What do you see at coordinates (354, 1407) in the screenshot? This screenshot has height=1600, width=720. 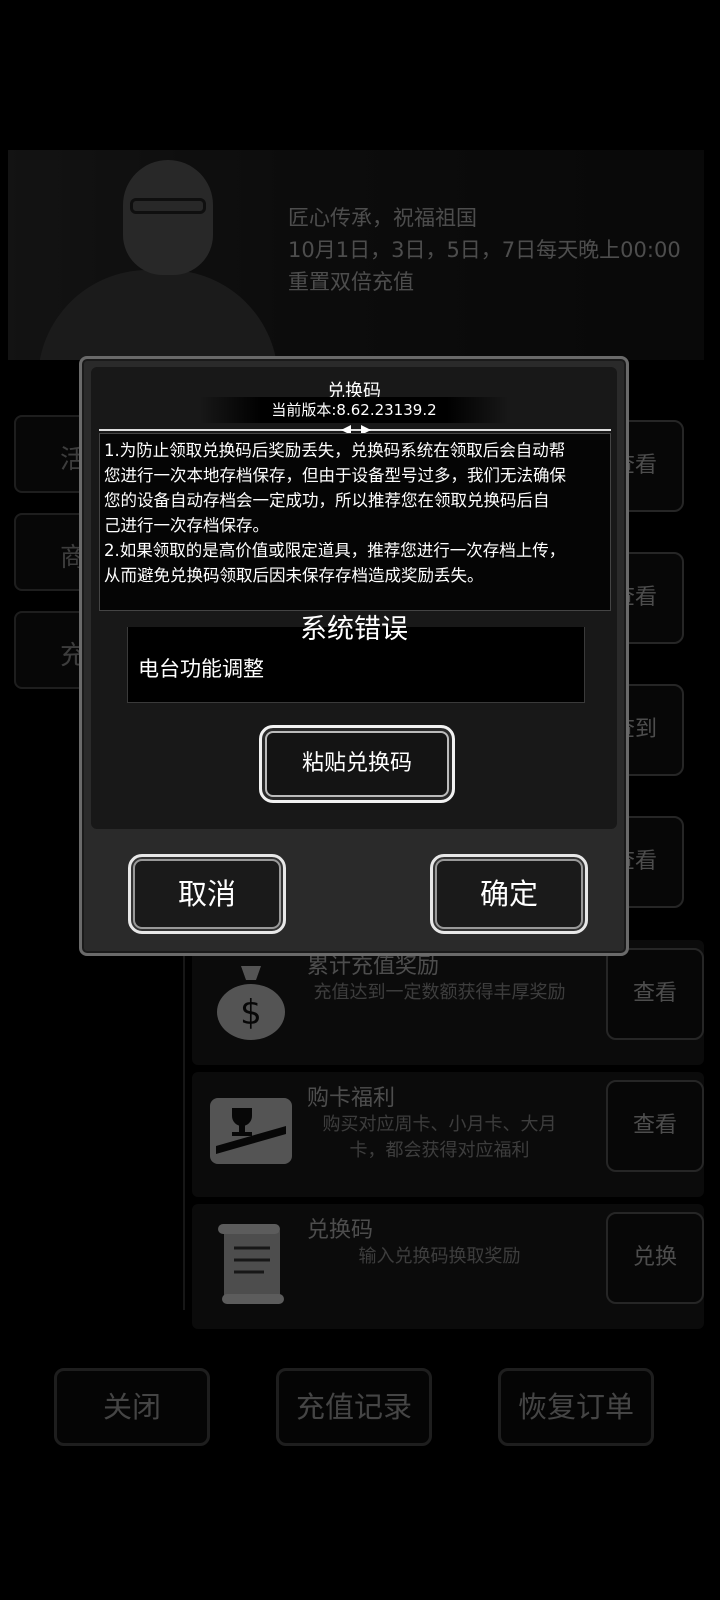 I see `recharge-records-button: 充值记录` at bounding box center [354, 1407].